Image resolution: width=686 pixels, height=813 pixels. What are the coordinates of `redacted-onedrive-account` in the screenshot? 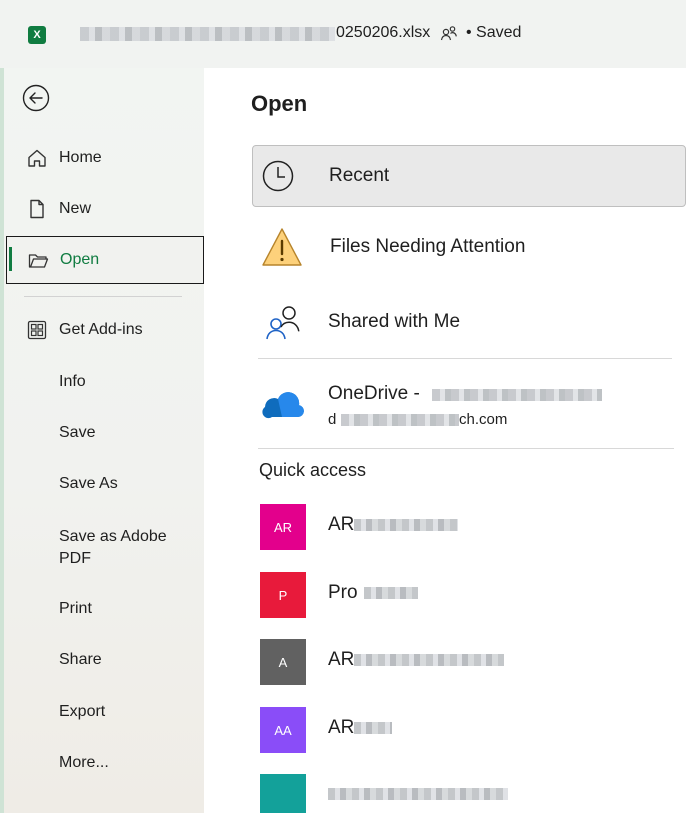 It's located at (400, 420).